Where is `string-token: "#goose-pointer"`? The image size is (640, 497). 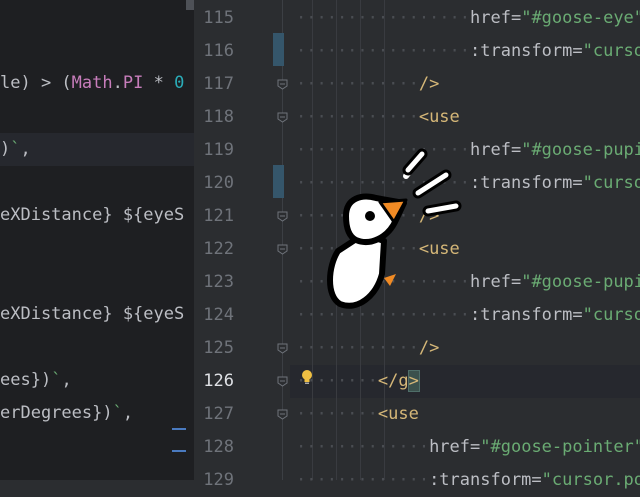 string-token: "#goose-pointer" is located at coordinates (560, 447).